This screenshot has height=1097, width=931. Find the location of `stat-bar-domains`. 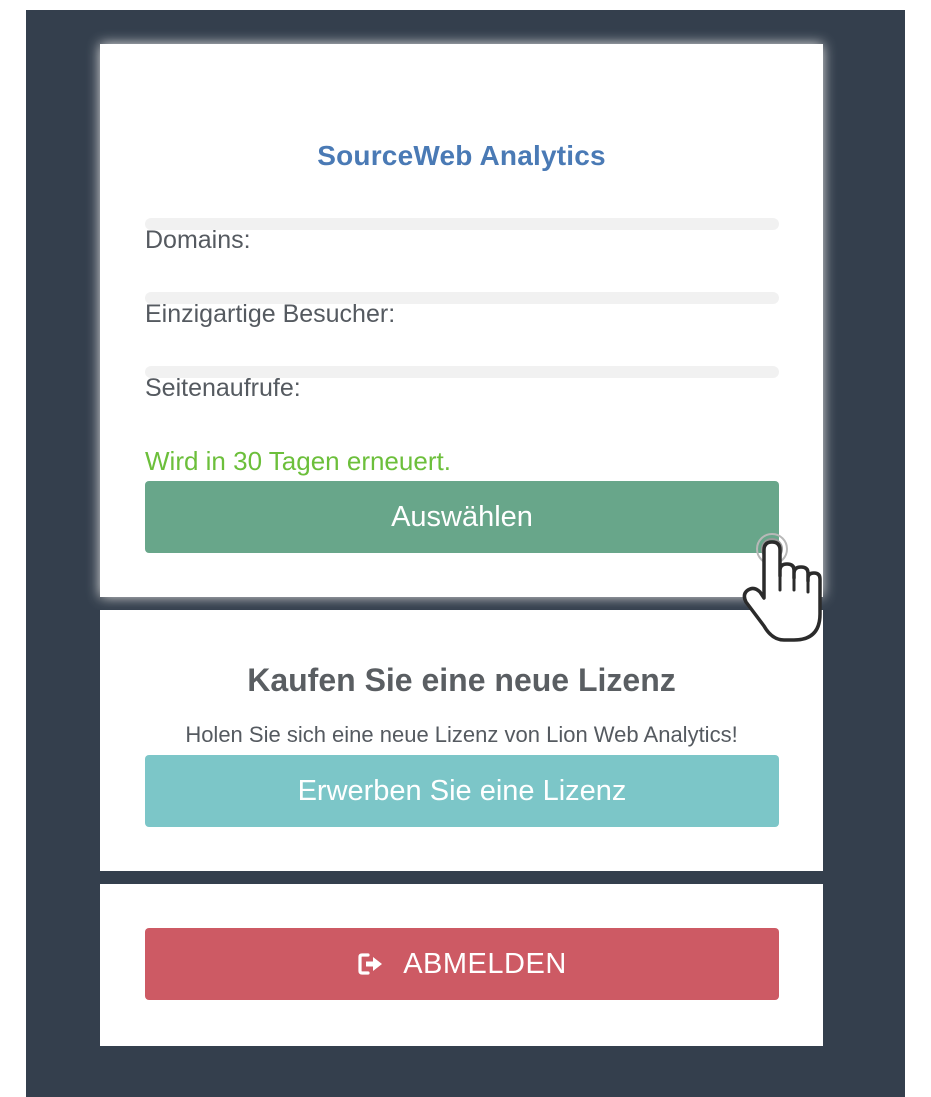

stat-bar-domains is located at coordinates (462, 224).